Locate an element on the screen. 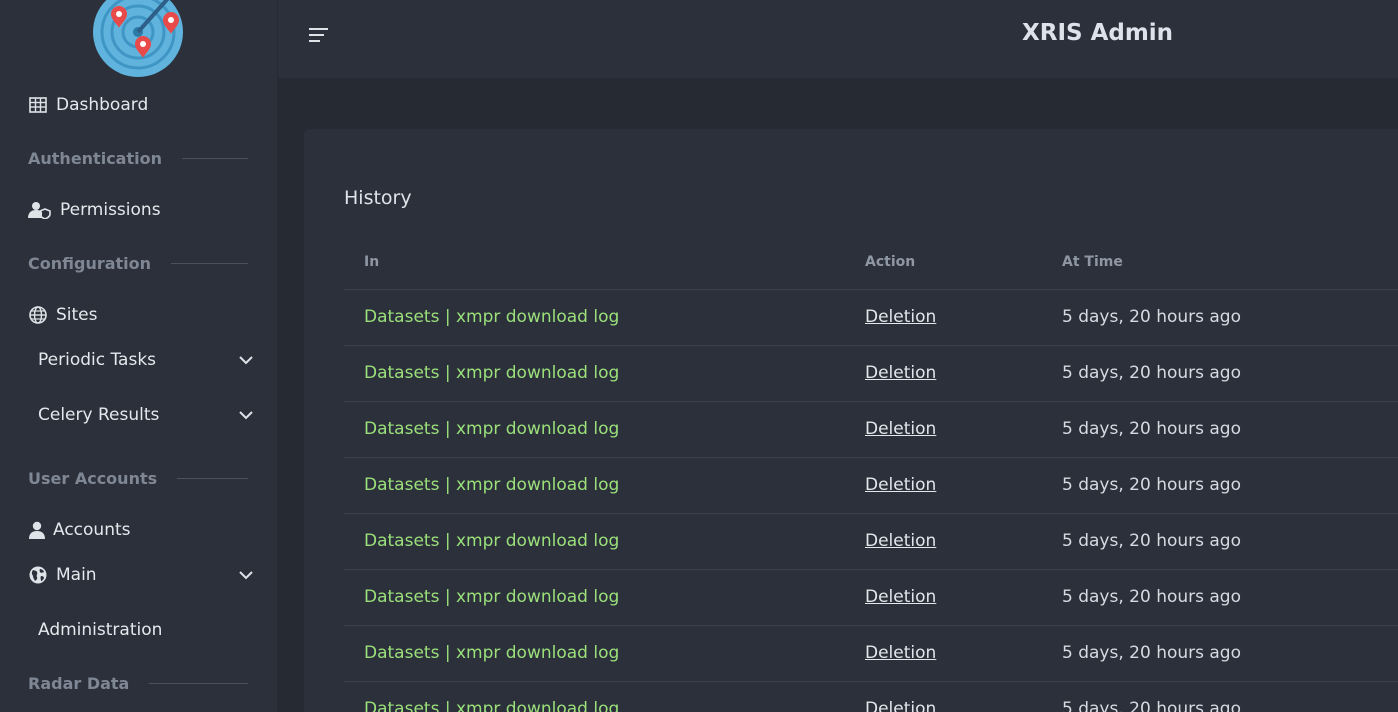  menu-toggle-icon is located at coordinates (319, 35).